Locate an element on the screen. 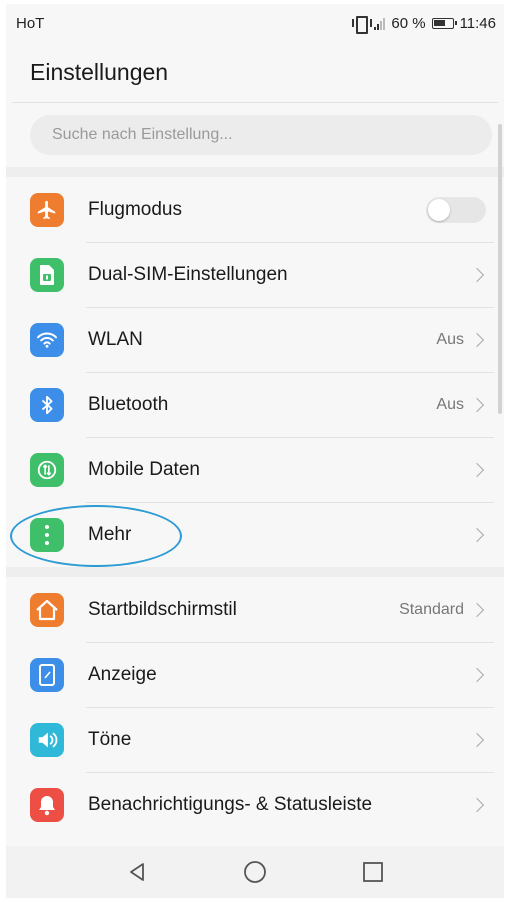 The width and height of the screenshot is (510, 902). scrollbar is located at coordinates (500, 269).